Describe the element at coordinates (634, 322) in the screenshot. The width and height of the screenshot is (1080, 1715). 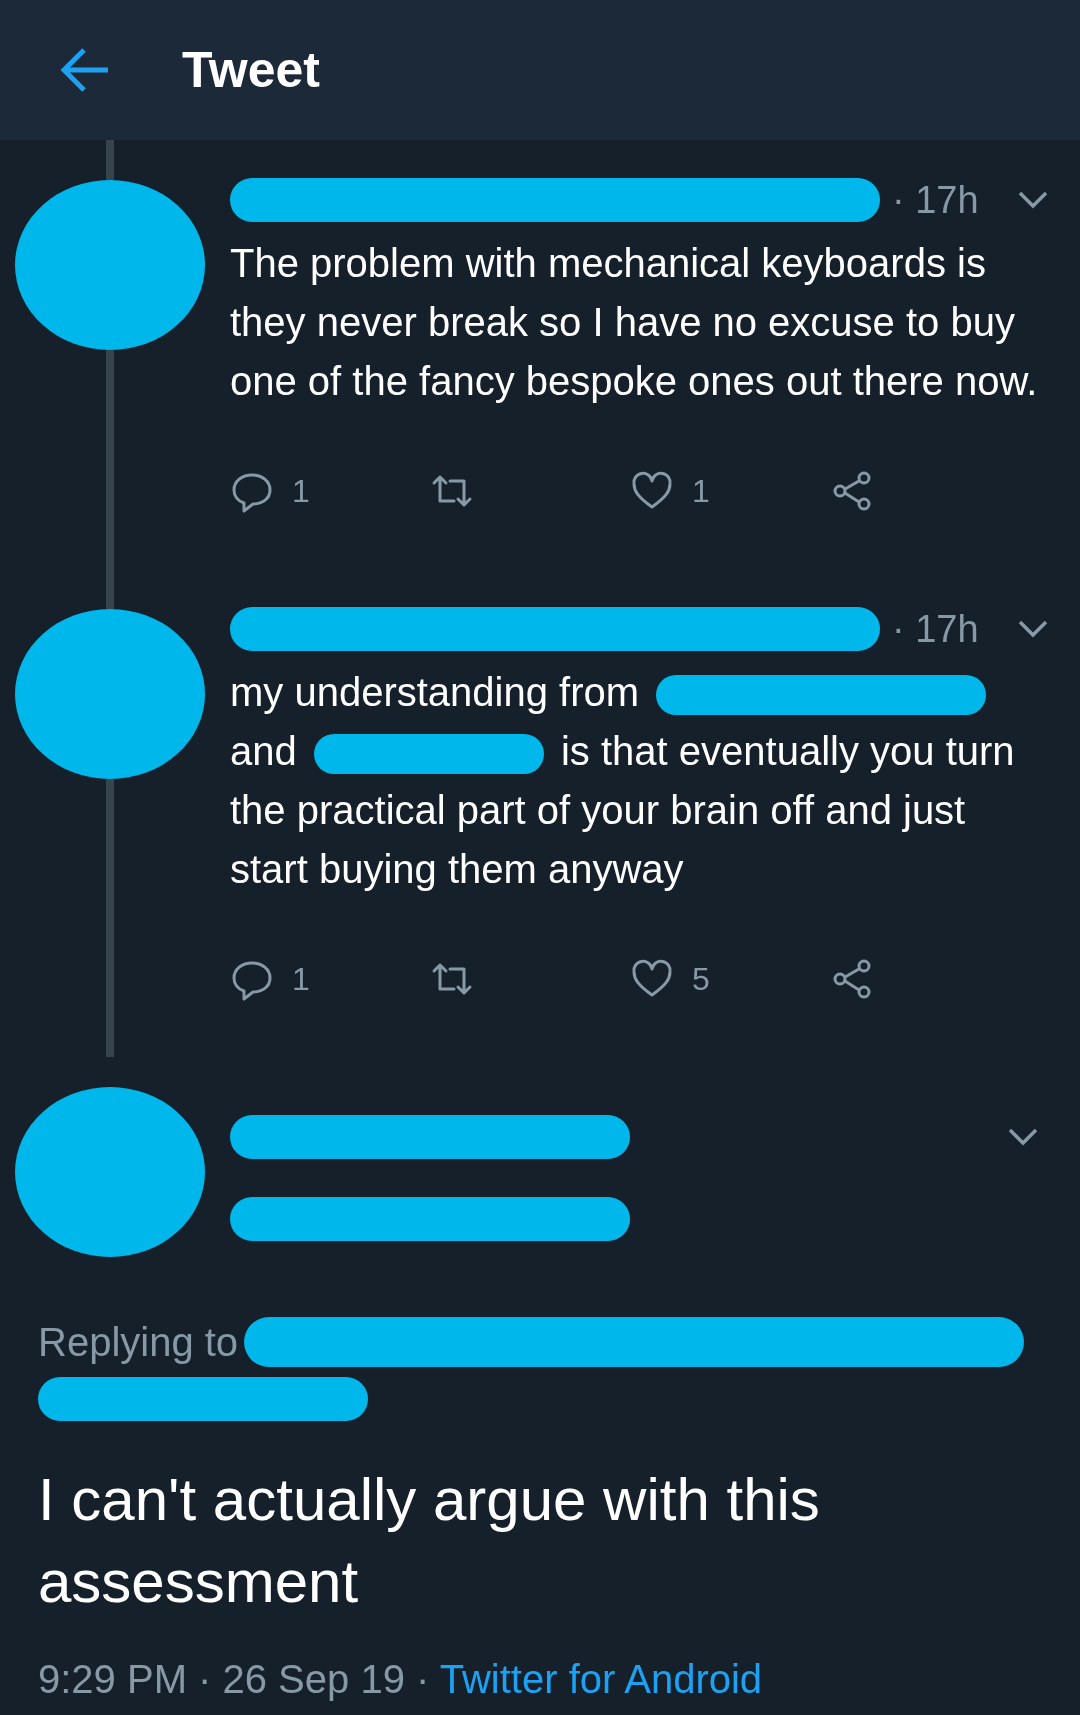
I see `tweet-text: The problem with mechanical keyboards is they never break so I have no excuse to buy one of the fancy bespoke ones out there now.` at that location.